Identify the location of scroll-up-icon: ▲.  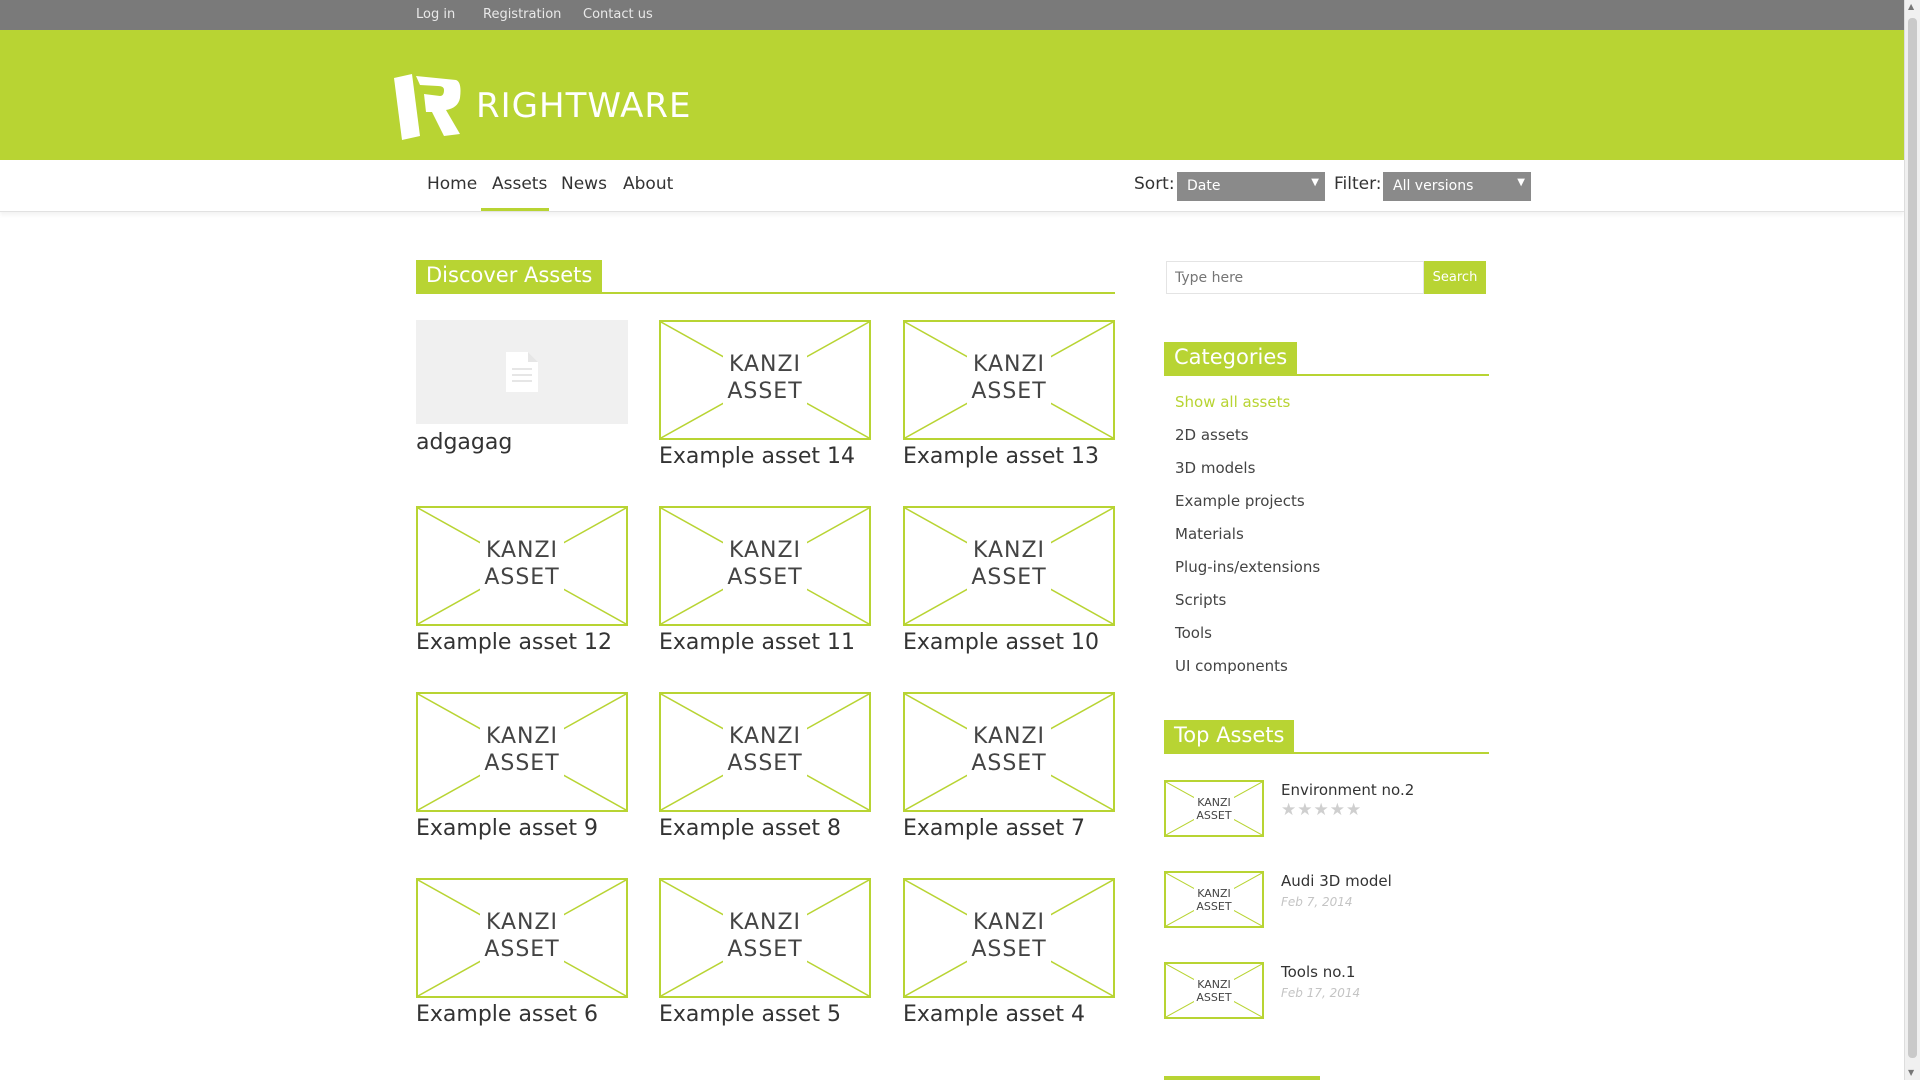
(1911, 6).